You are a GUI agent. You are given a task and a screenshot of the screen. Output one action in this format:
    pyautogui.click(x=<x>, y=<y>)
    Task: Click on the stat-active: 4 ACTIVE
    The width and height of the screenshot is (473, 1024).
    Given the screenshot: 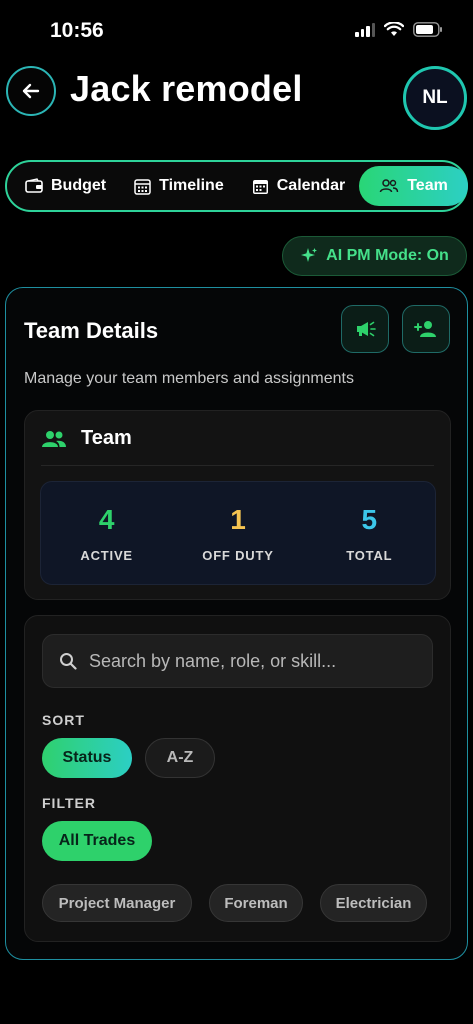 What is the action you would take?
    pyautogui.click(x=106, y=533)
    